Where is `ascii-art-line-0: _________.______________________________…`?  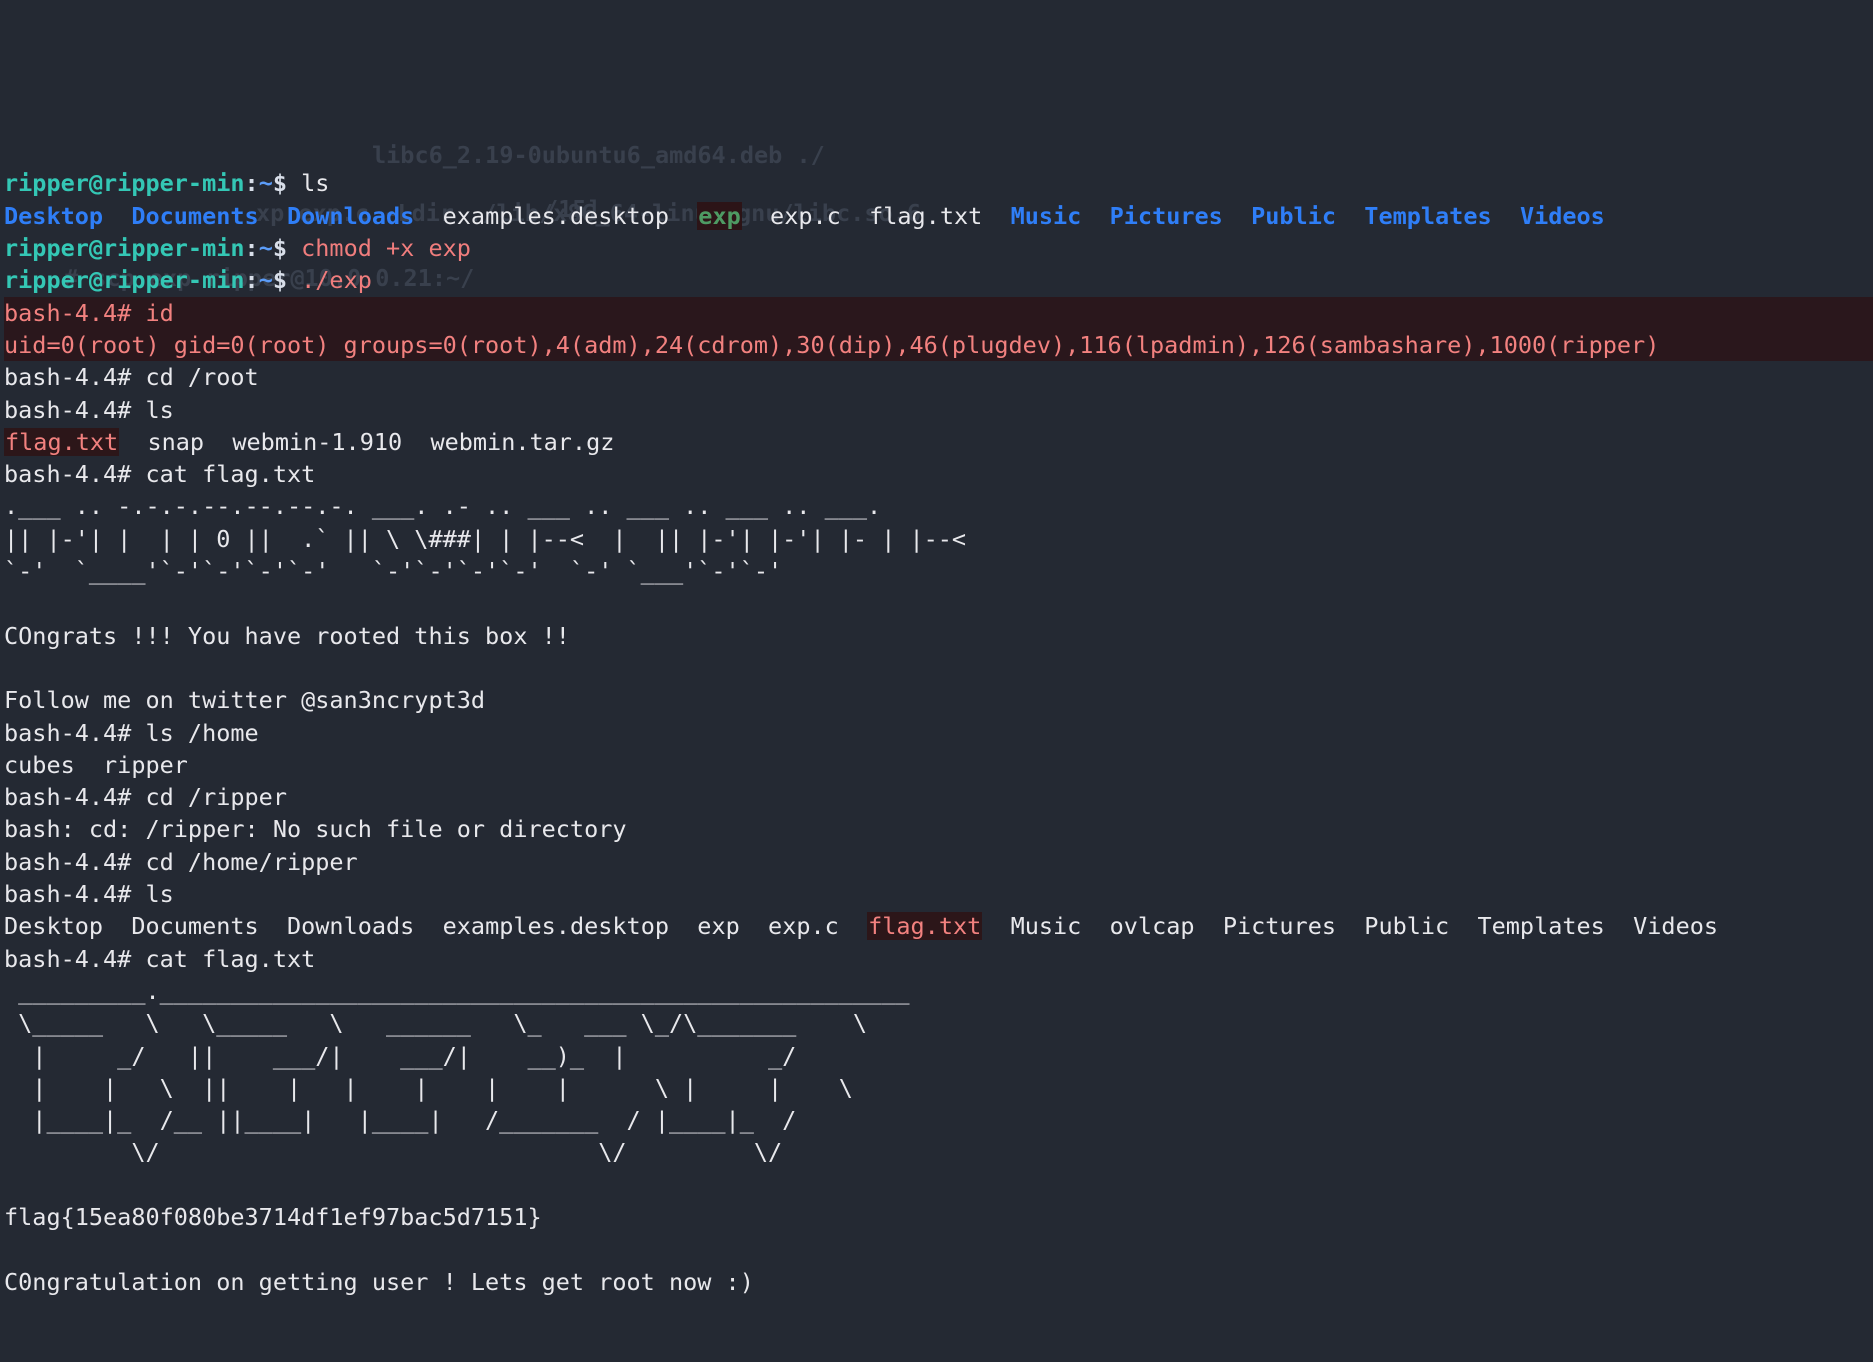 ascii-art-line-0: _________.______________________________… is located at coordinates (457, 990).